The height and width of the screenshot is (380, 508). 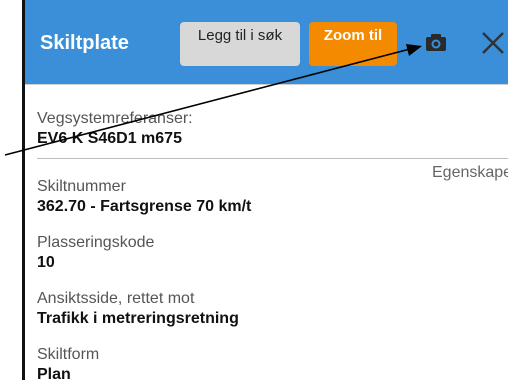 What do you see at coordinates (470, 173) in the screenshot?
I see `properties-tab: Egenskaper` at bounding box center [470, 173].